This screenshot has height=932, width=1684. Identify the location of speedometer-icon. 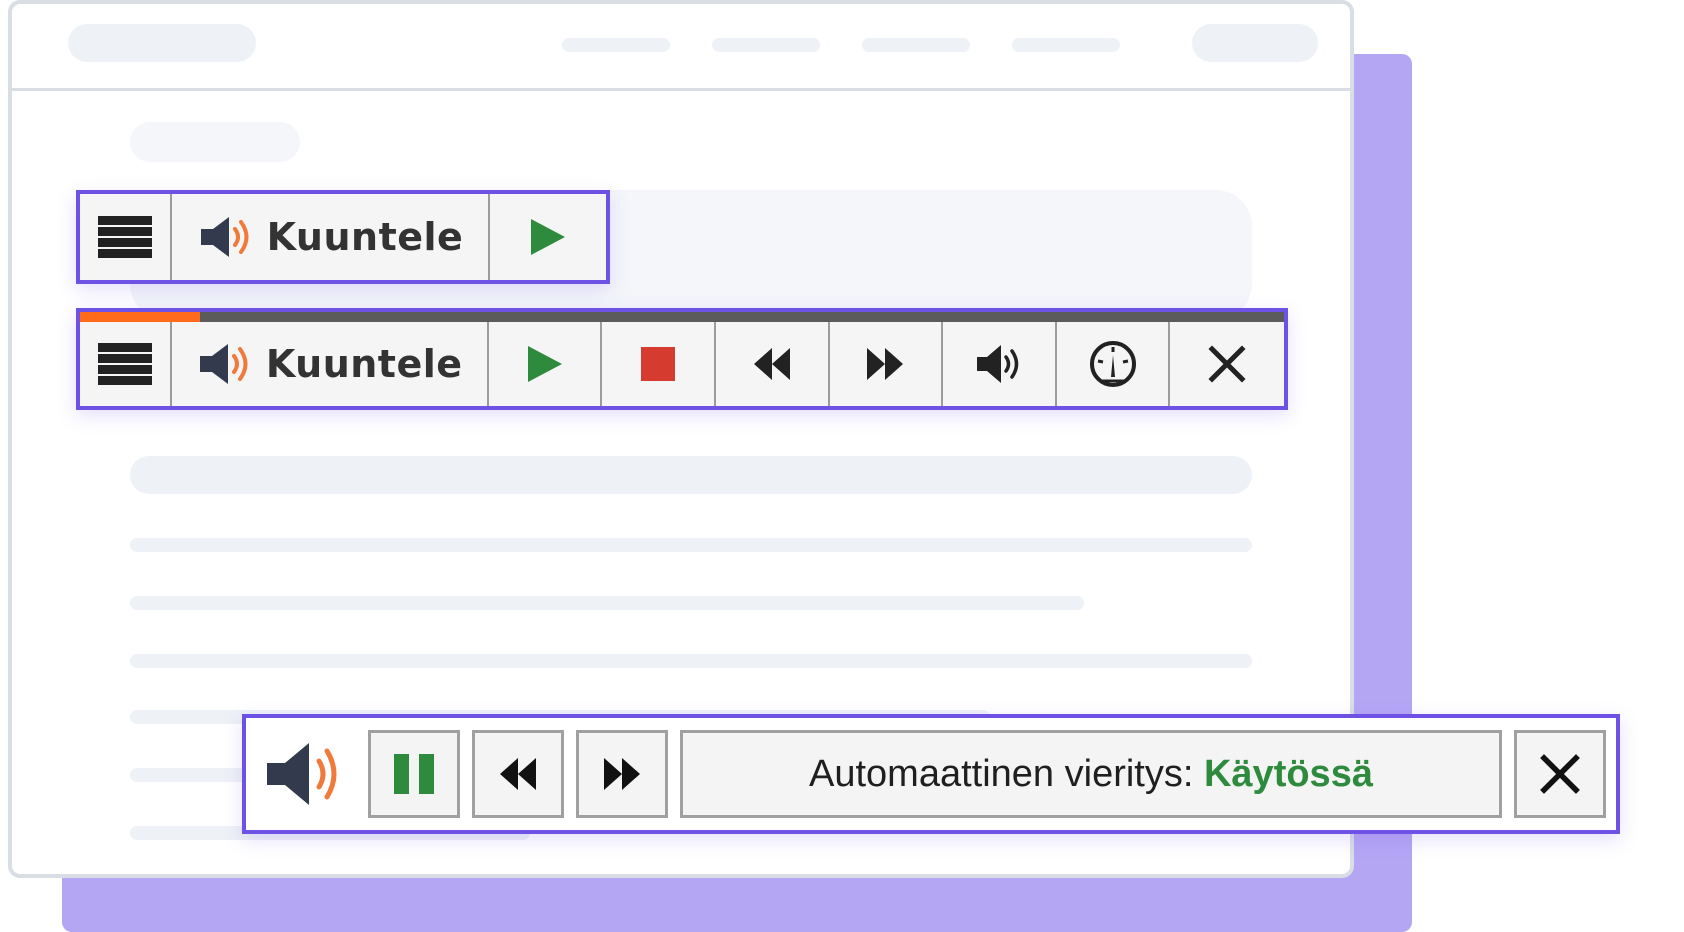
(1112, 364).